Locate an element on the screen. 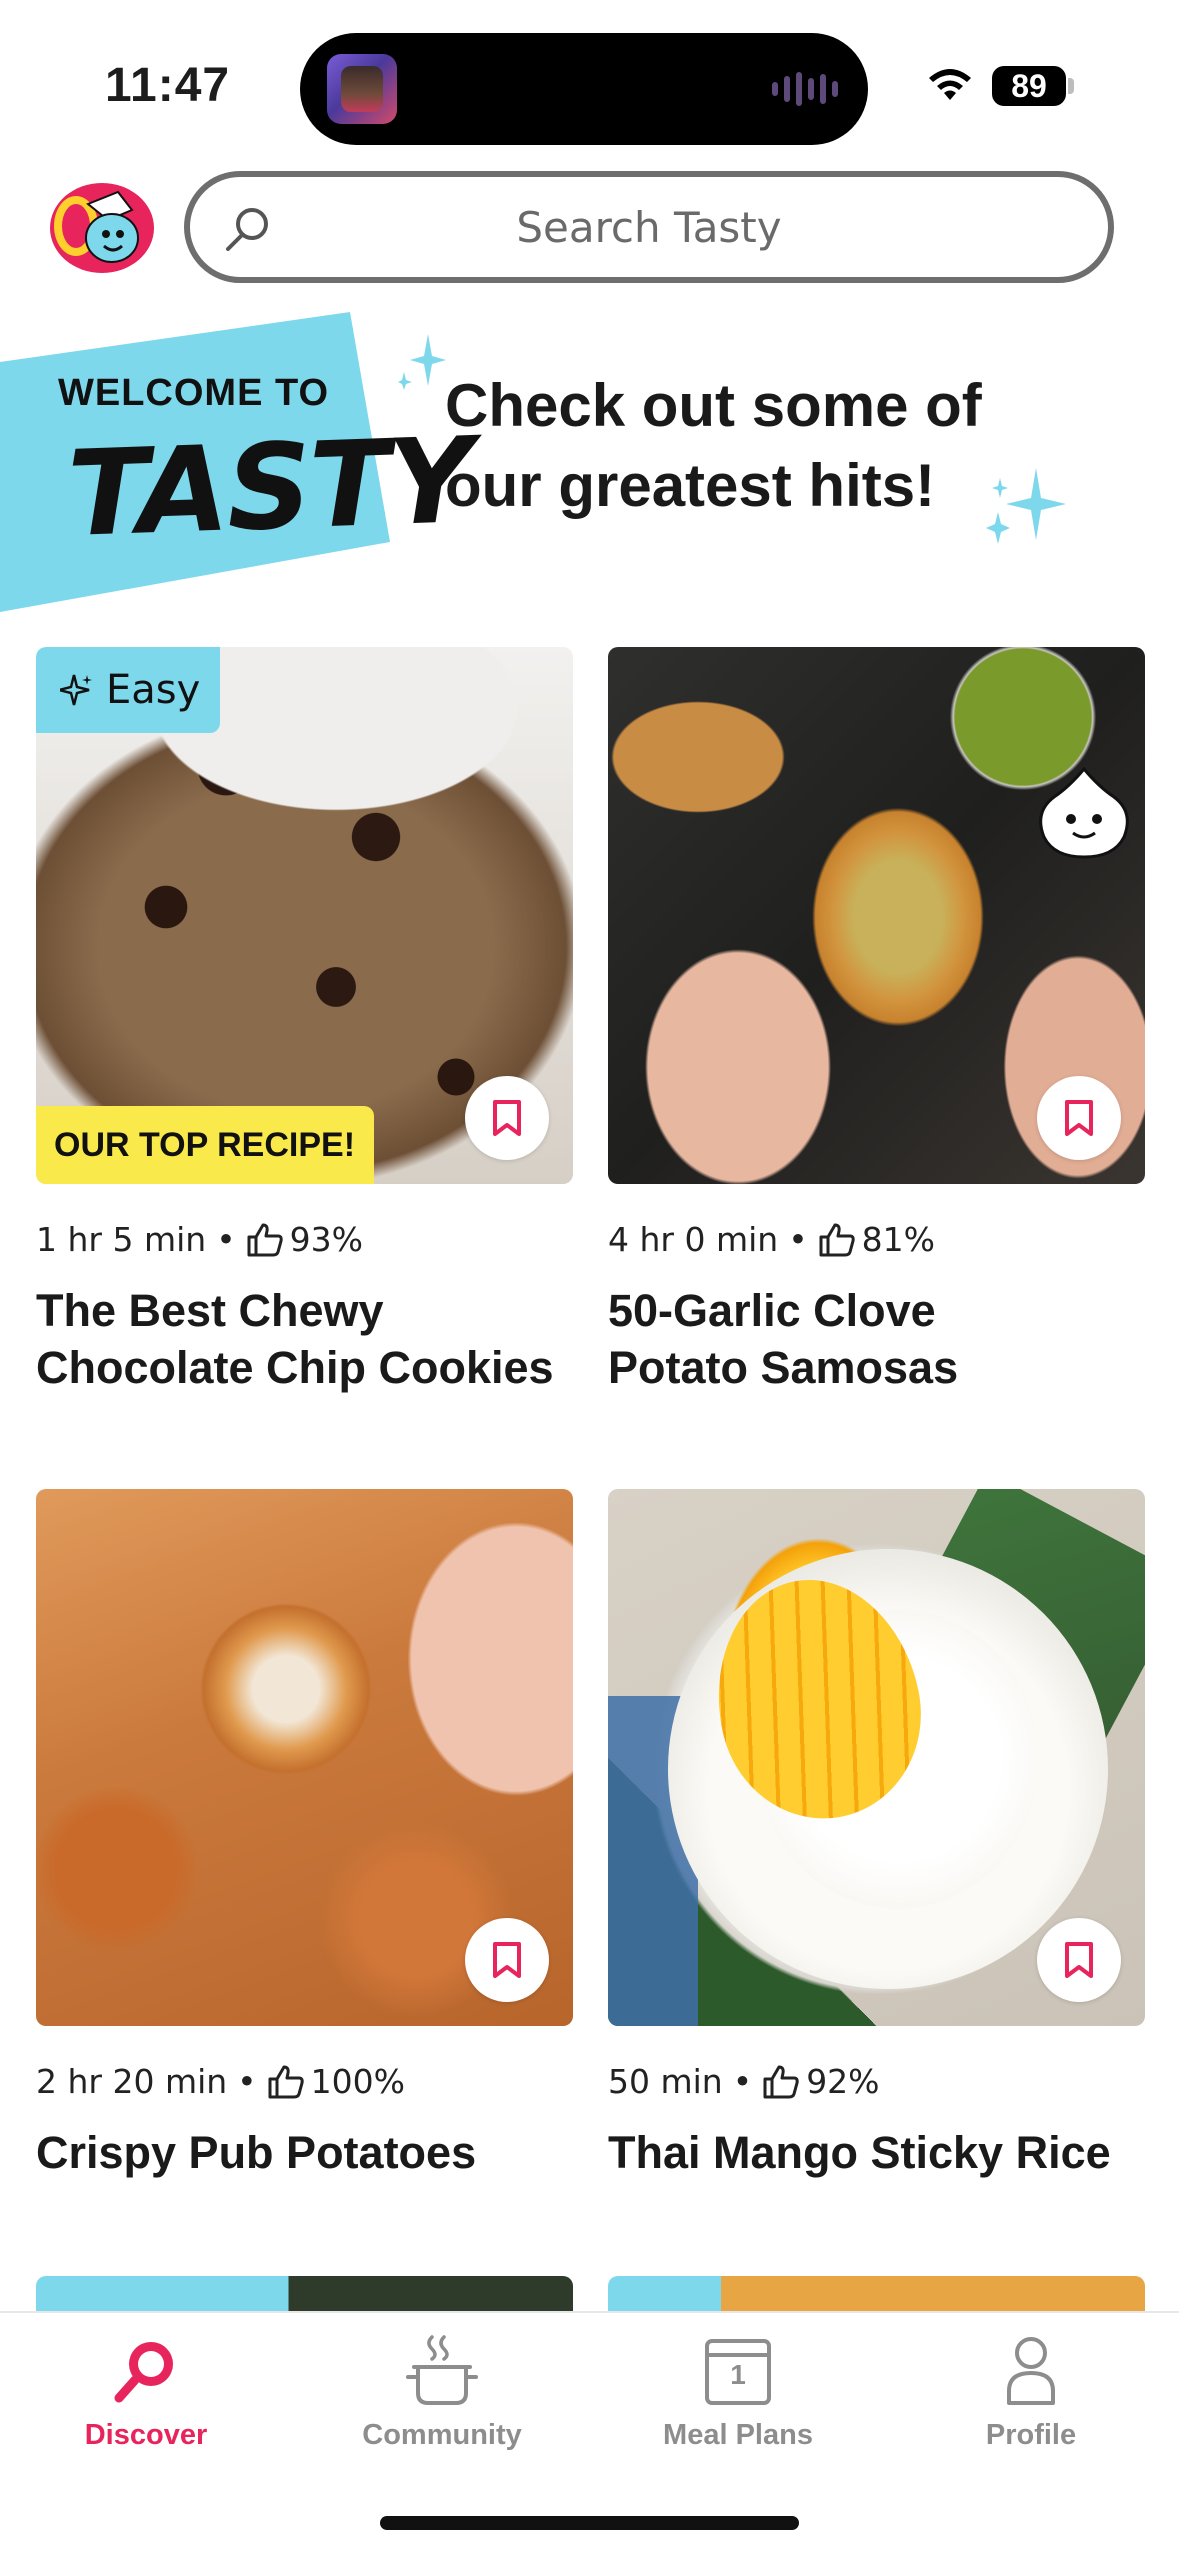 The image size is (1179, 2556). recipe-rating: 93% is located at coordinates (326, 1239).